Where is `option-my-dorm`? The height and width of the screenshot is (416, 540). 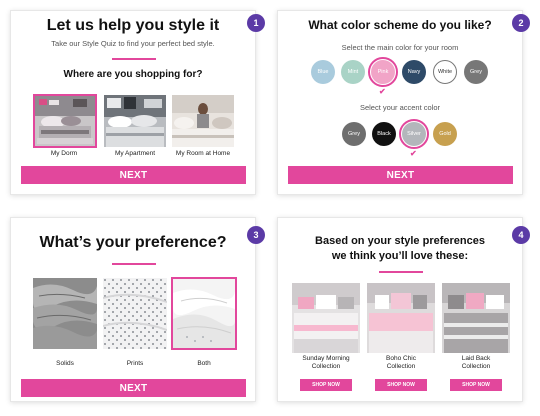
option-my-dorm is located at coordinates (65, 121).